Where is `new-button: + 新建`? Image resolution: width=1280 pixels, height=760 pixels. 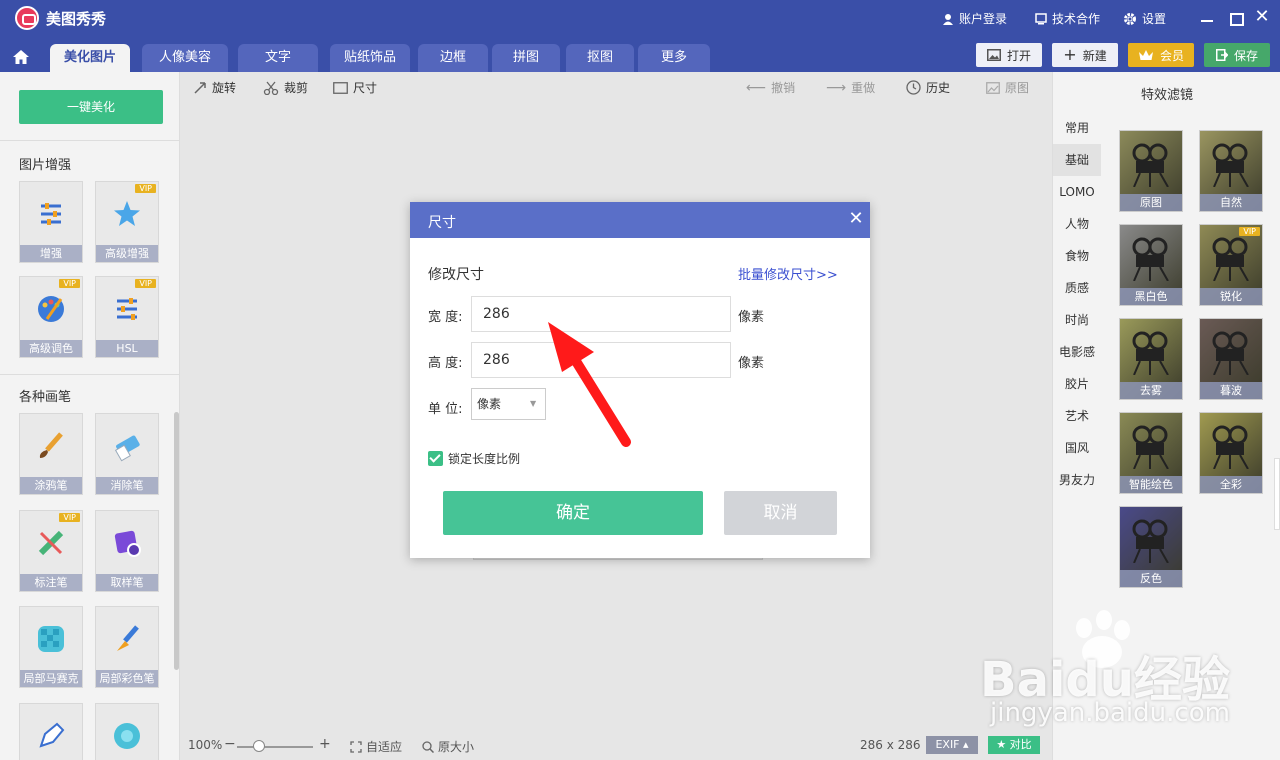 new-button: + 新建 is located at coordinates (1085, 55).